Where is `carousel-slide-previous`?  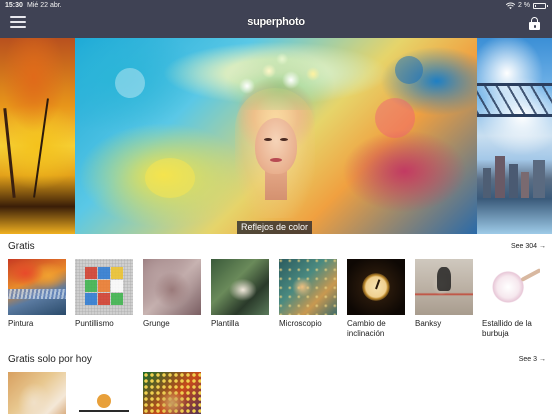 carousel-slide-previous is located at coordinates (37, 136).